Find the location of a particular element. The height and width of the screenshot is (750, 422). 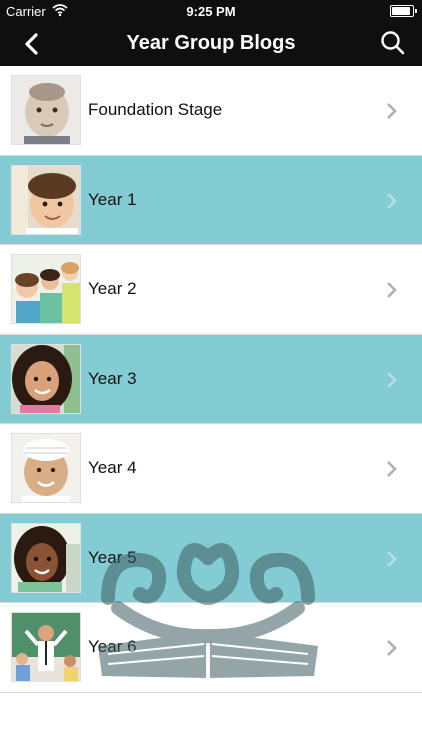

list-item-label: Year 4 is located at coordinates (112, 467).